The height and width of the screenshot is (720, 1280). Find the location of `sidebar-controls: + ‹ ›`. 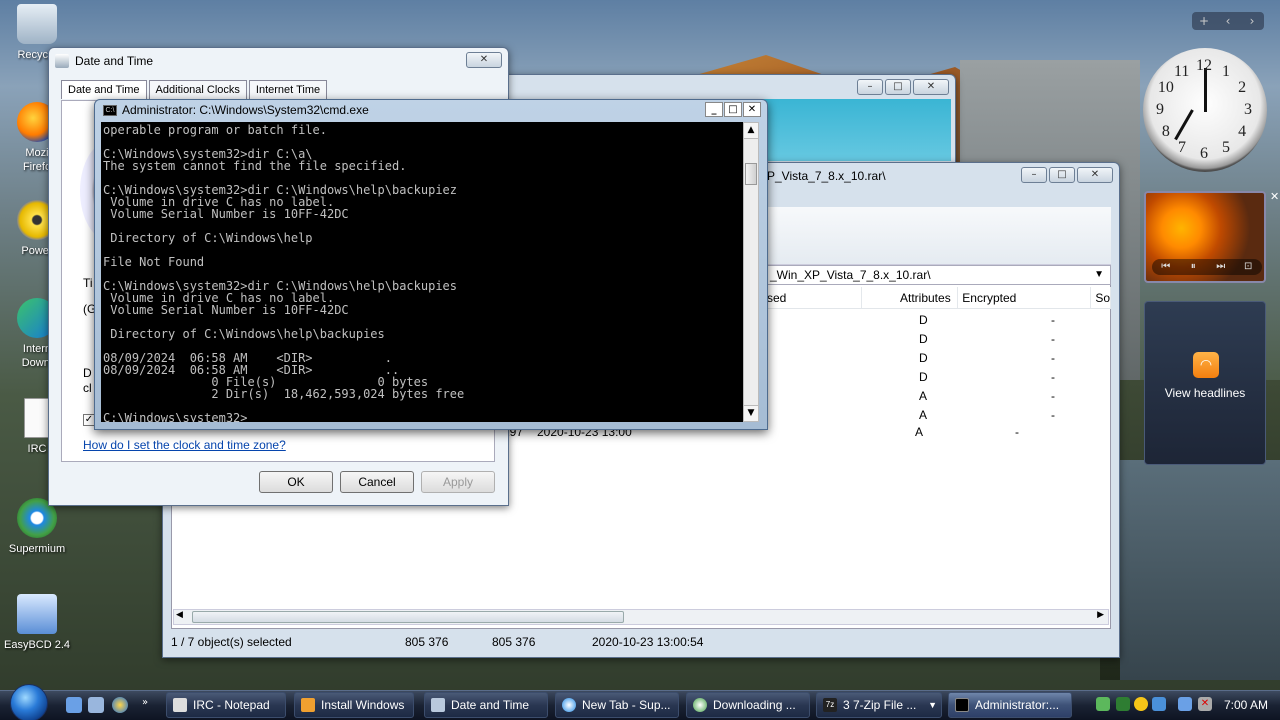

sidebar-controls: + ‹ › is located at coordinates (1228, 21).